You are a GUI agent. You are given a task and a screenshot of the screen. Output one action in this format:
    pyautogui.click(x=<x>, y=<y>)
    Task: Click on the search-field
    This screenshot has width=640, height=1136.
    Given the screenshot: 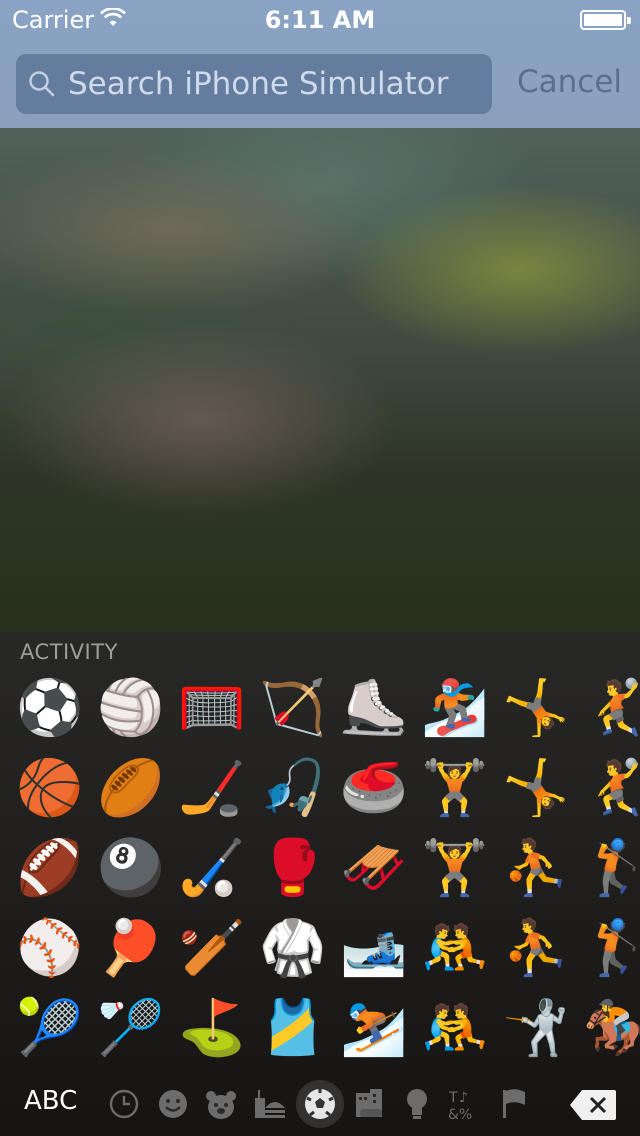 What is the action you would take?
    pyautogui.click(x=254, y=84)
    